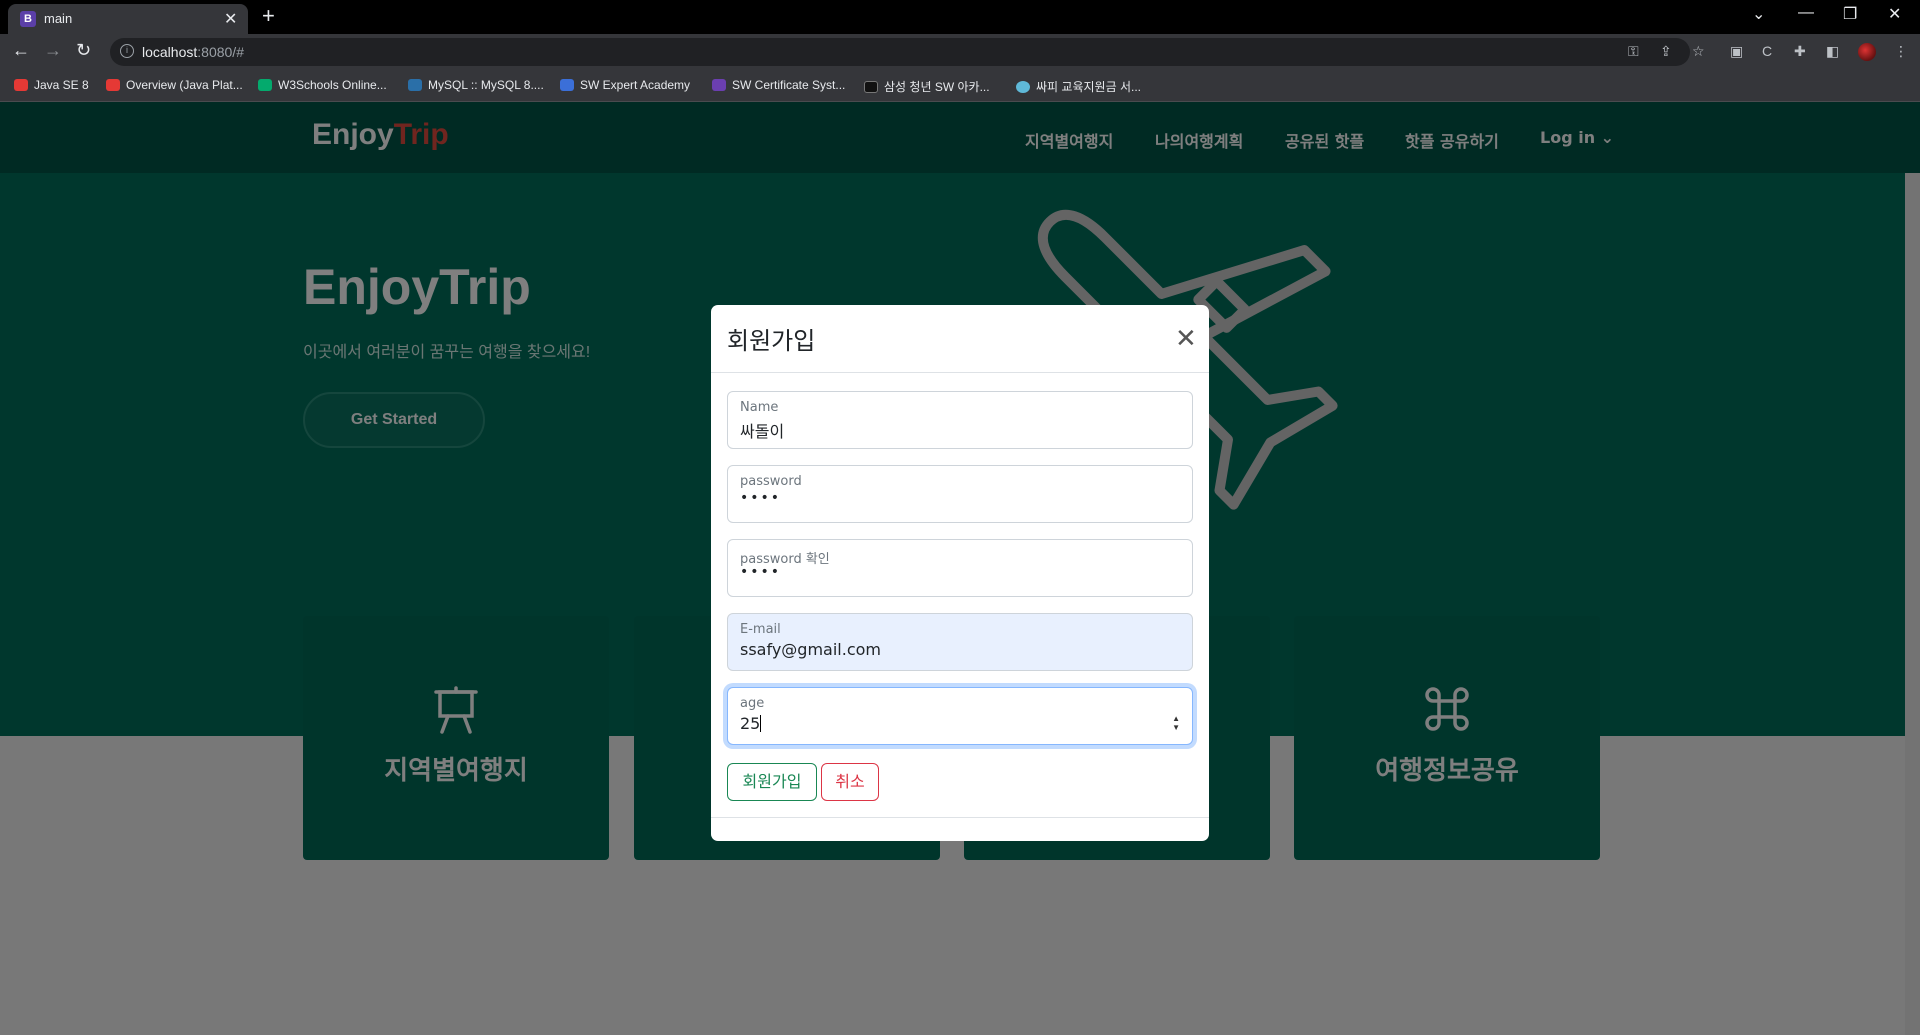  Describe the element at coordinates (1850, 14) in the screenshot. I see `restore-icon: ❐` at that location.